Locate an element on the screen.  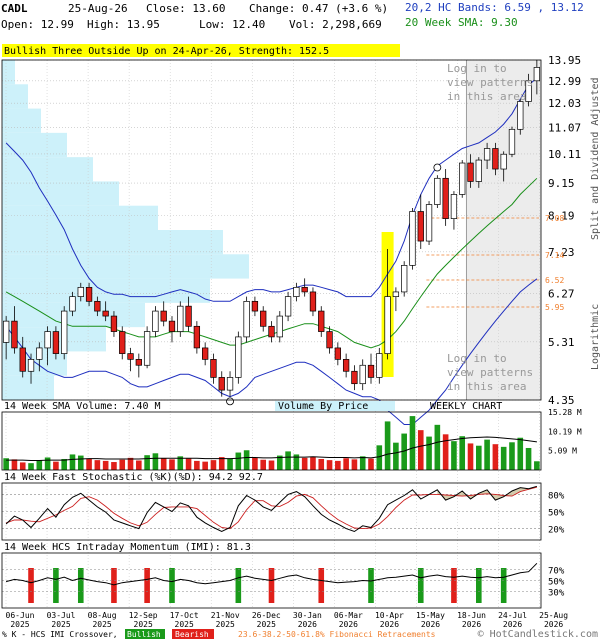
imi-tick-label: 30% is located at coordinates (556, 594).